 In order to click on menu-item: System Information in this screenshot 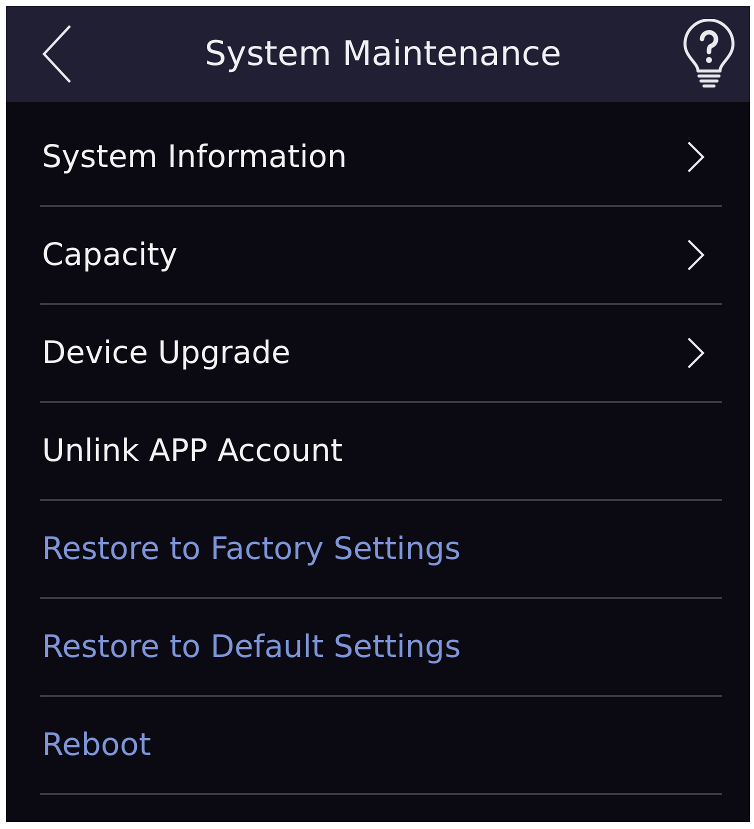, I will do `click(381, 158)`.